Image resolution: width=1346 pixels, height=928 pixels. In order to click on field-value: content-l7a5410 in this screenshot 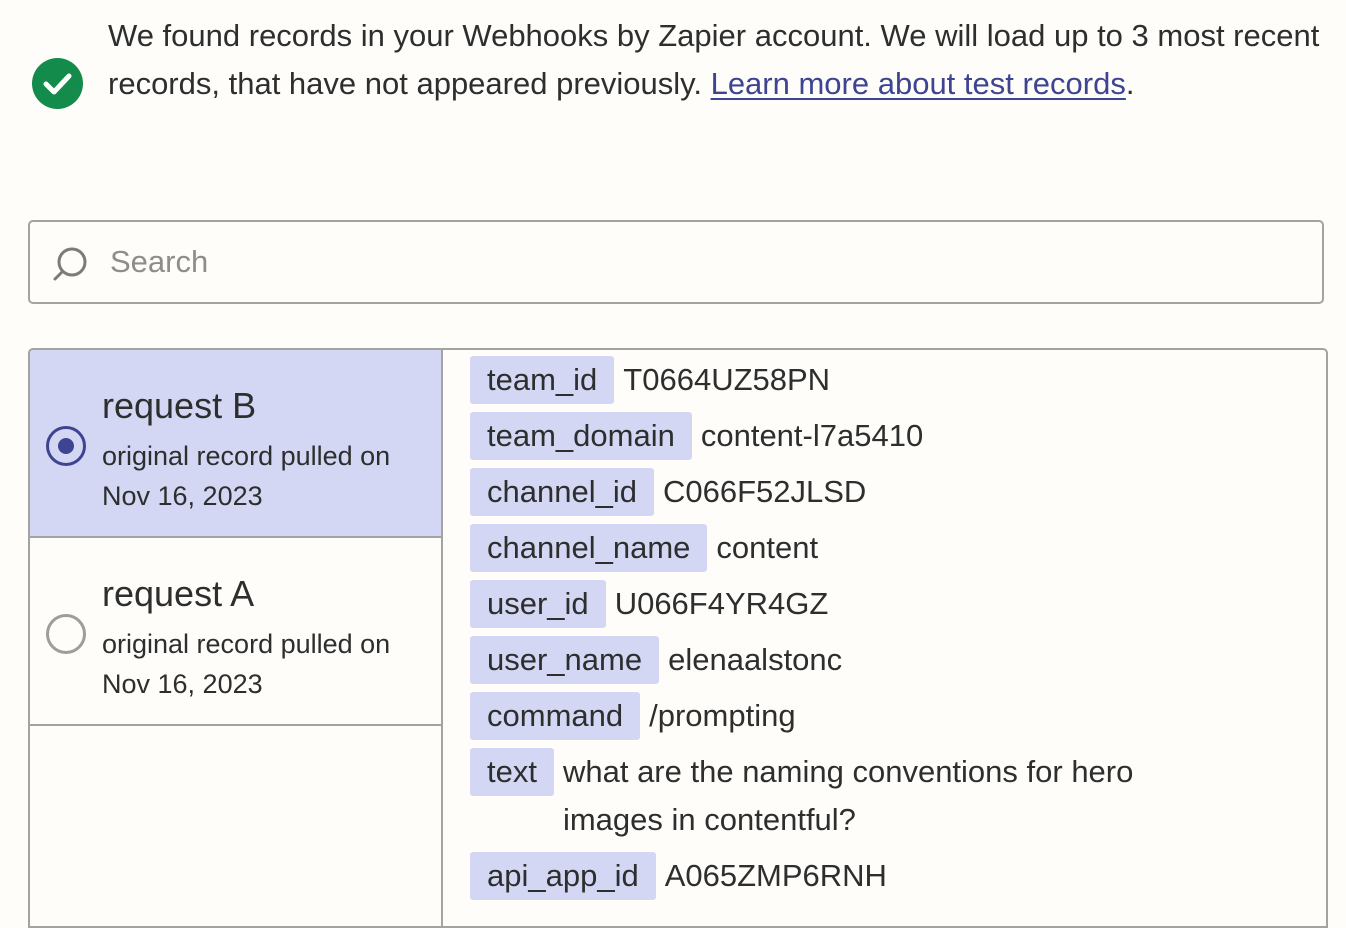, I will do `click(812, 435)`.